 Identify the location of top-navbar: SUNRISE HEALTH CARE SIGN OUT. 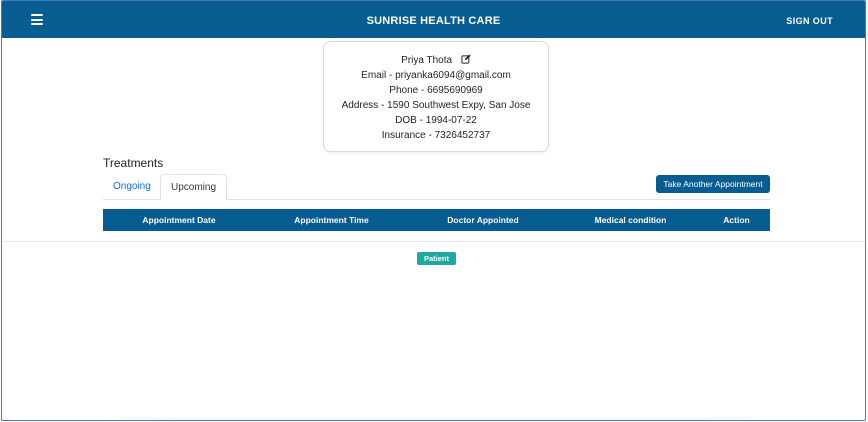
(433, 19).